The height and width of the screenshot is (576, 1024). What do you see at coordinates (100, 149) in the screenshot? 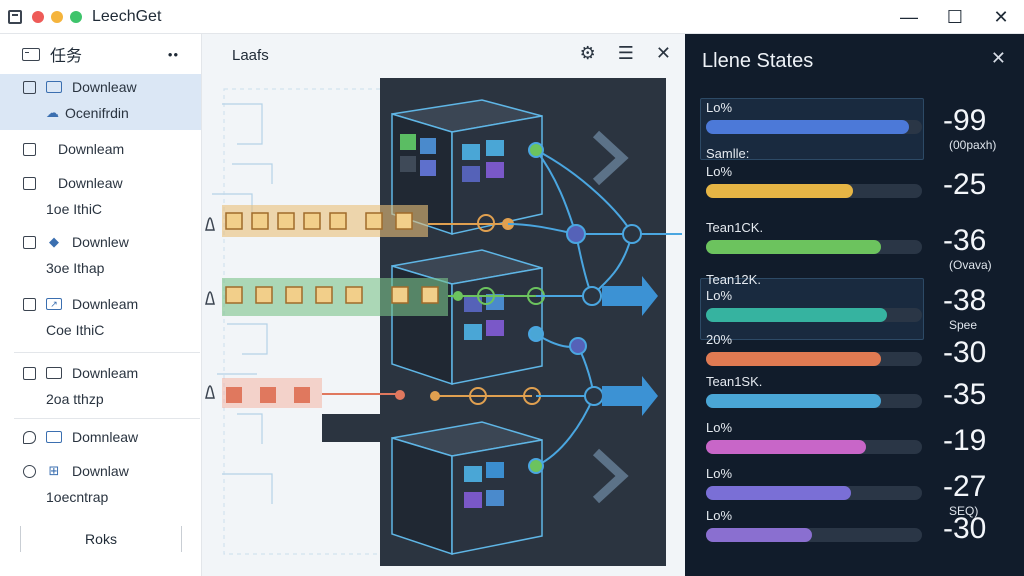
I see `sidebar-item-2: Downleam` at bounding box center [100, 149].